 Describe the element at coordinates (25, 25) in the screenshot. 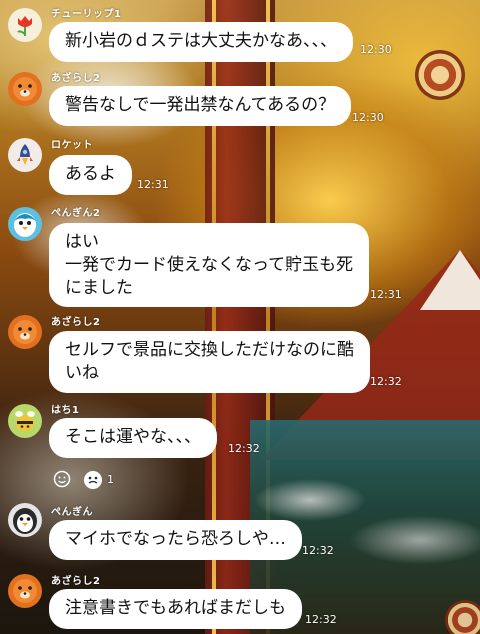

I see `tulip-icon` at that location.